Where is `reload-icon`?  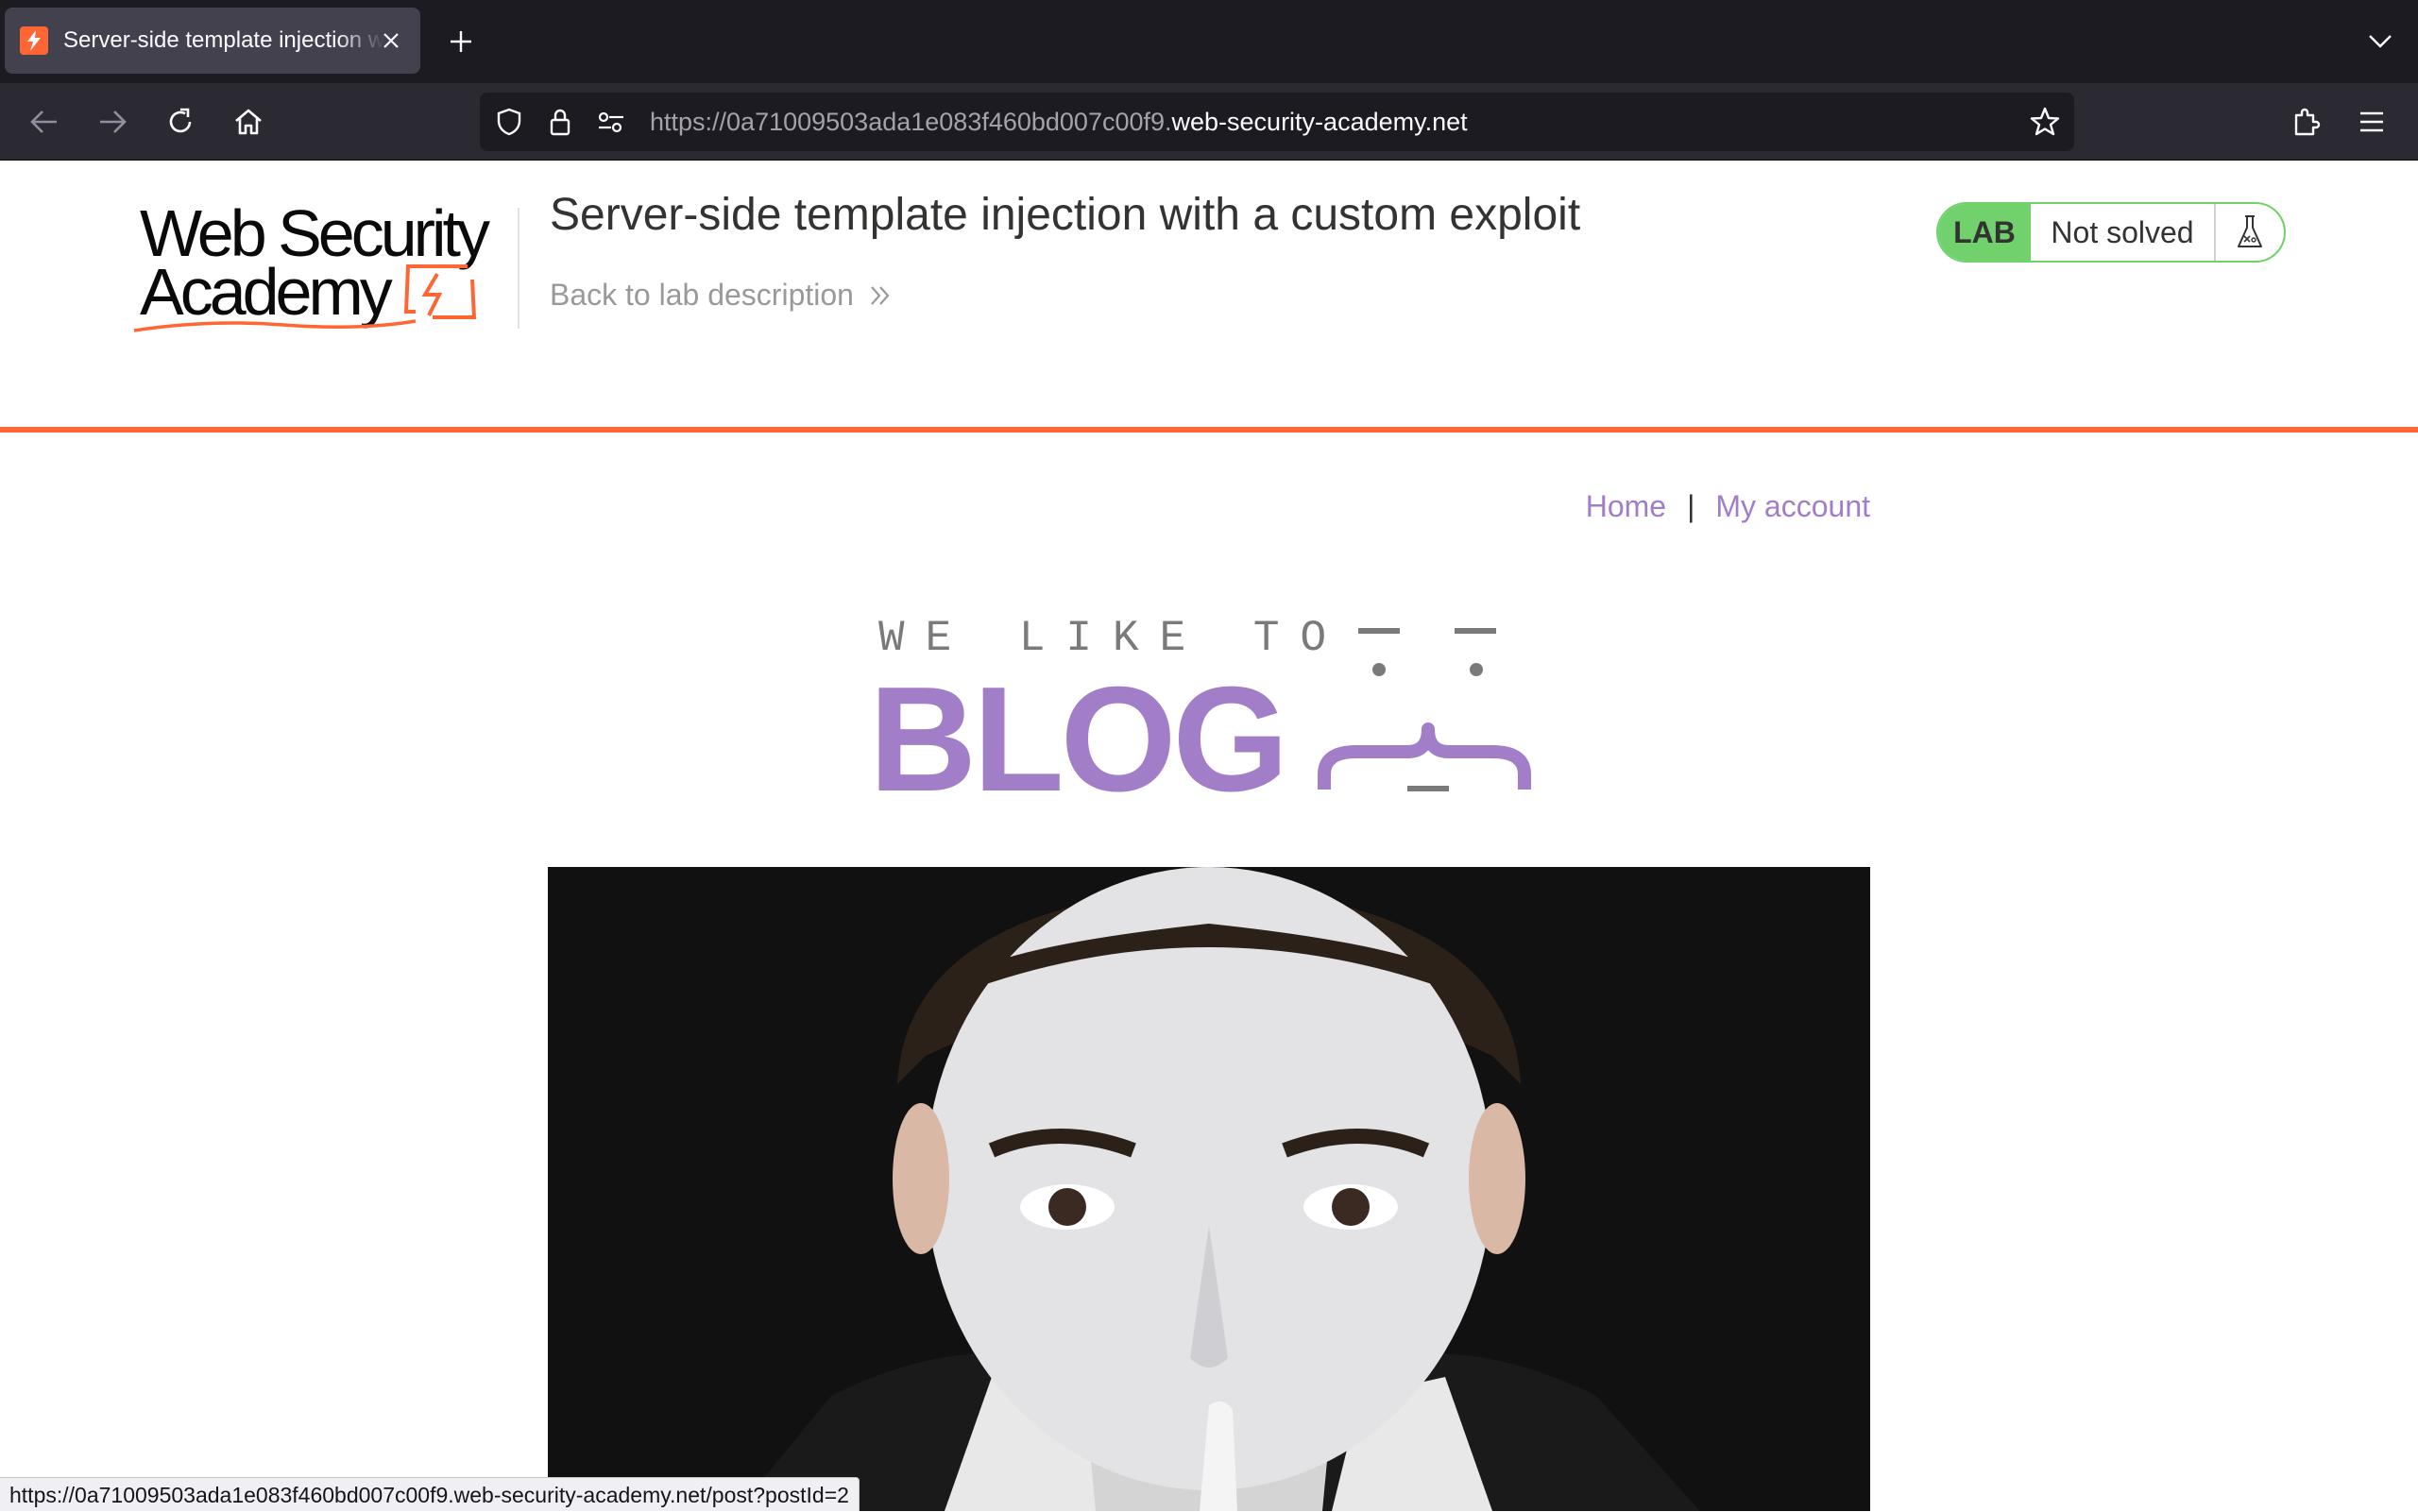
reload-icon is located at coordinates (180, 122).